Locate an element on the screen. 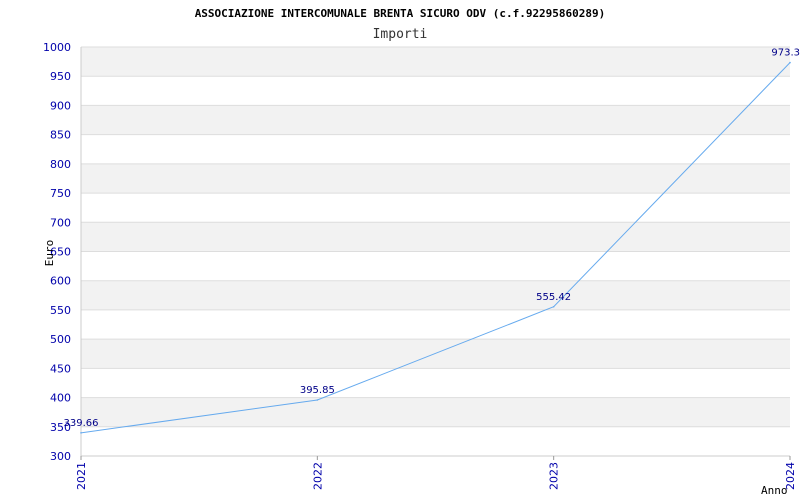  x-tick-labels: 2021 2022 2023 2024 is located at coordinates (436, 476).